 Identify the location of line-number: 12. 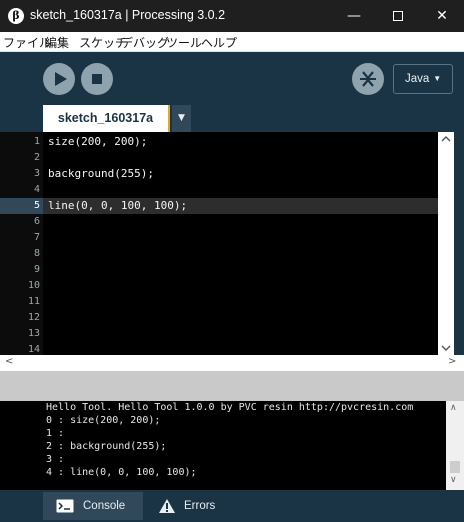
(33, 317).